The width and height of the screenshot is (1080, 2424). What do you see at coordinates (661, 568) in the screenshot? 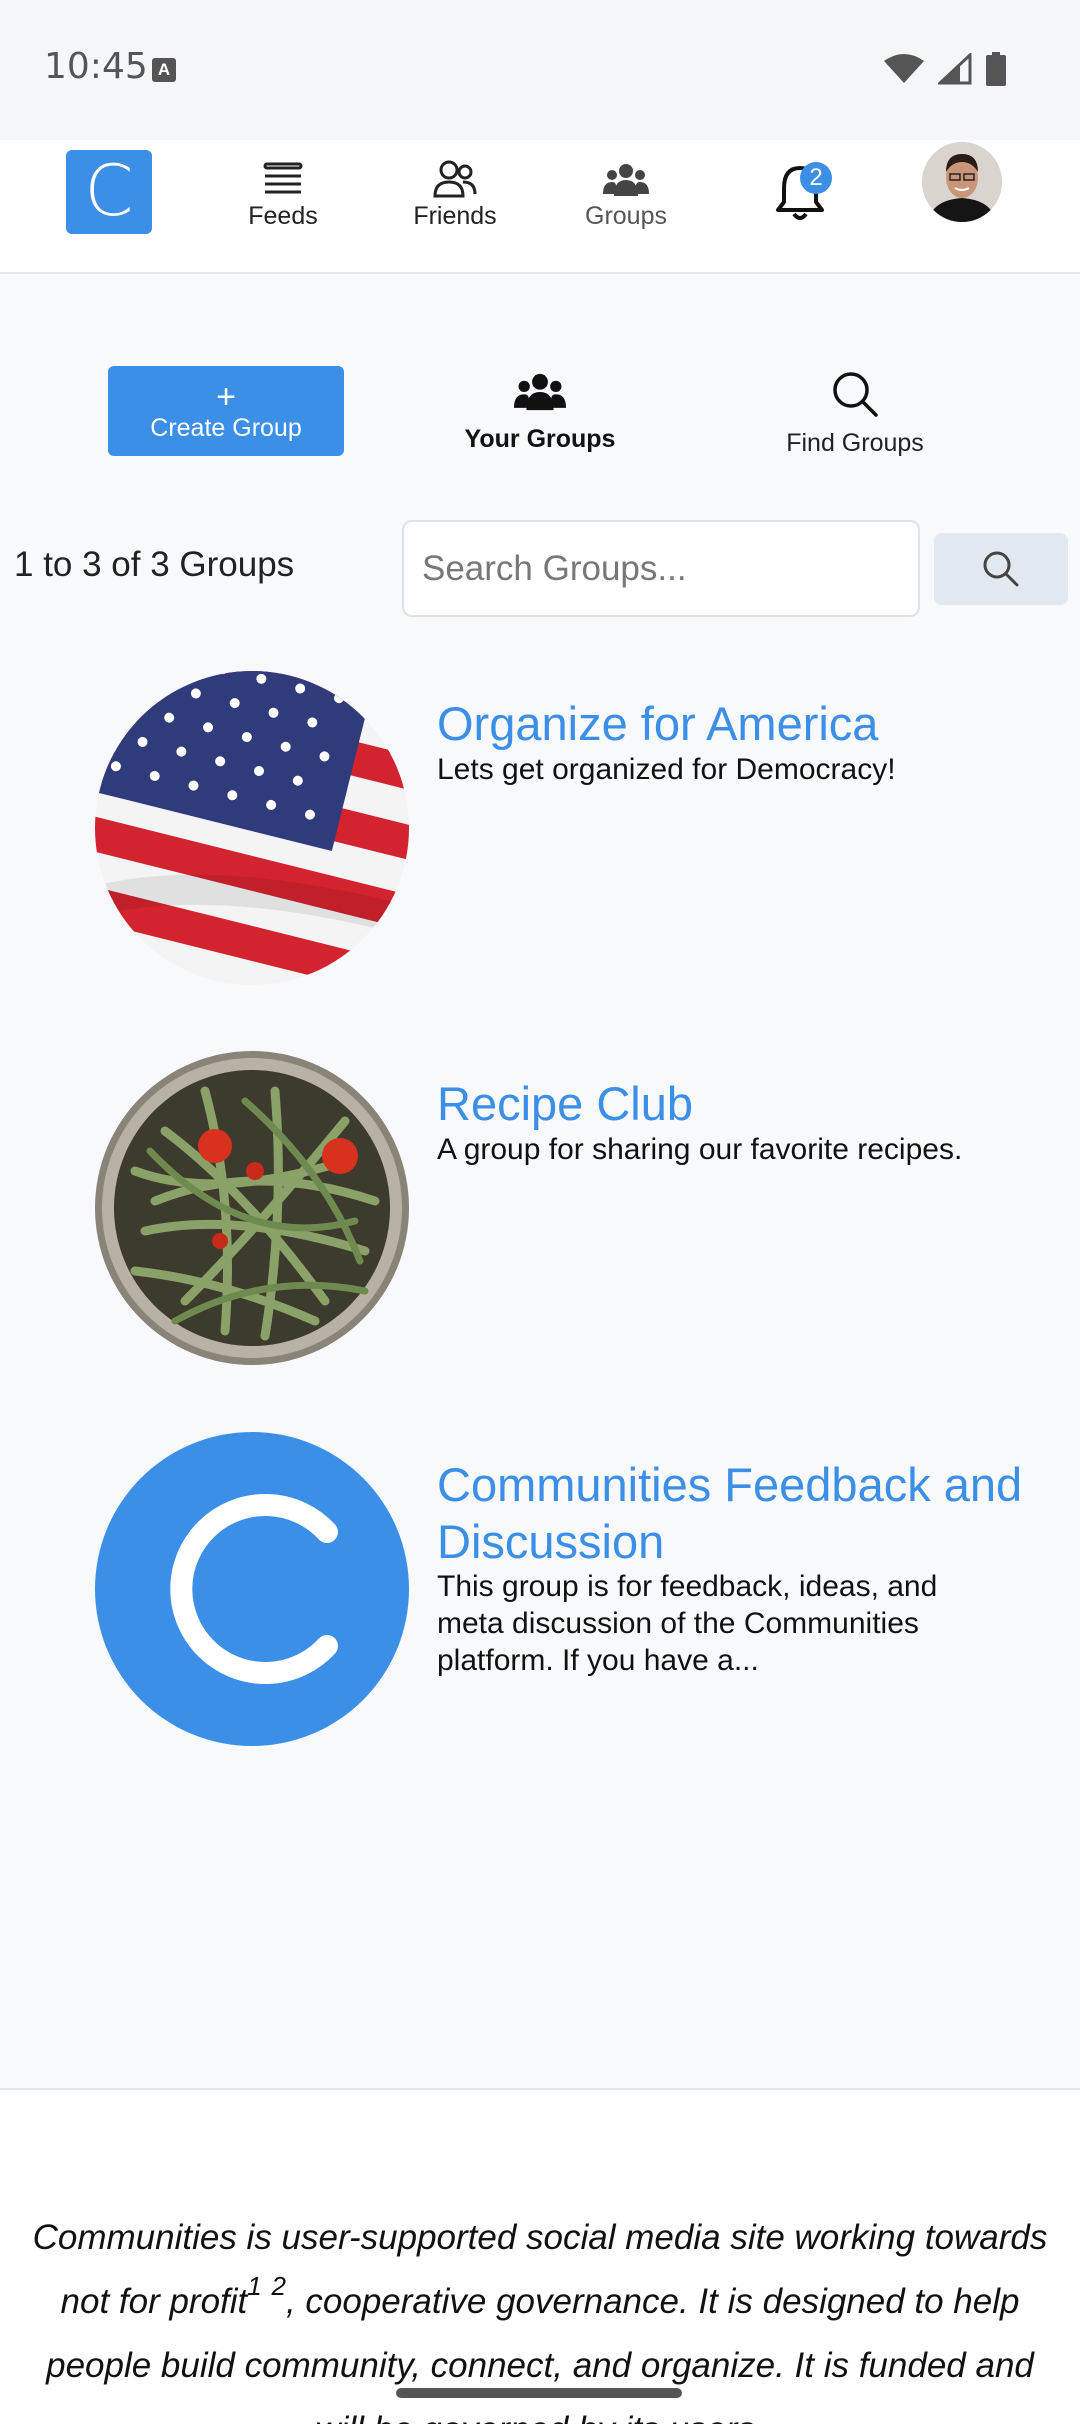
I see `search-groups-input` at bounding box center [661, 568].